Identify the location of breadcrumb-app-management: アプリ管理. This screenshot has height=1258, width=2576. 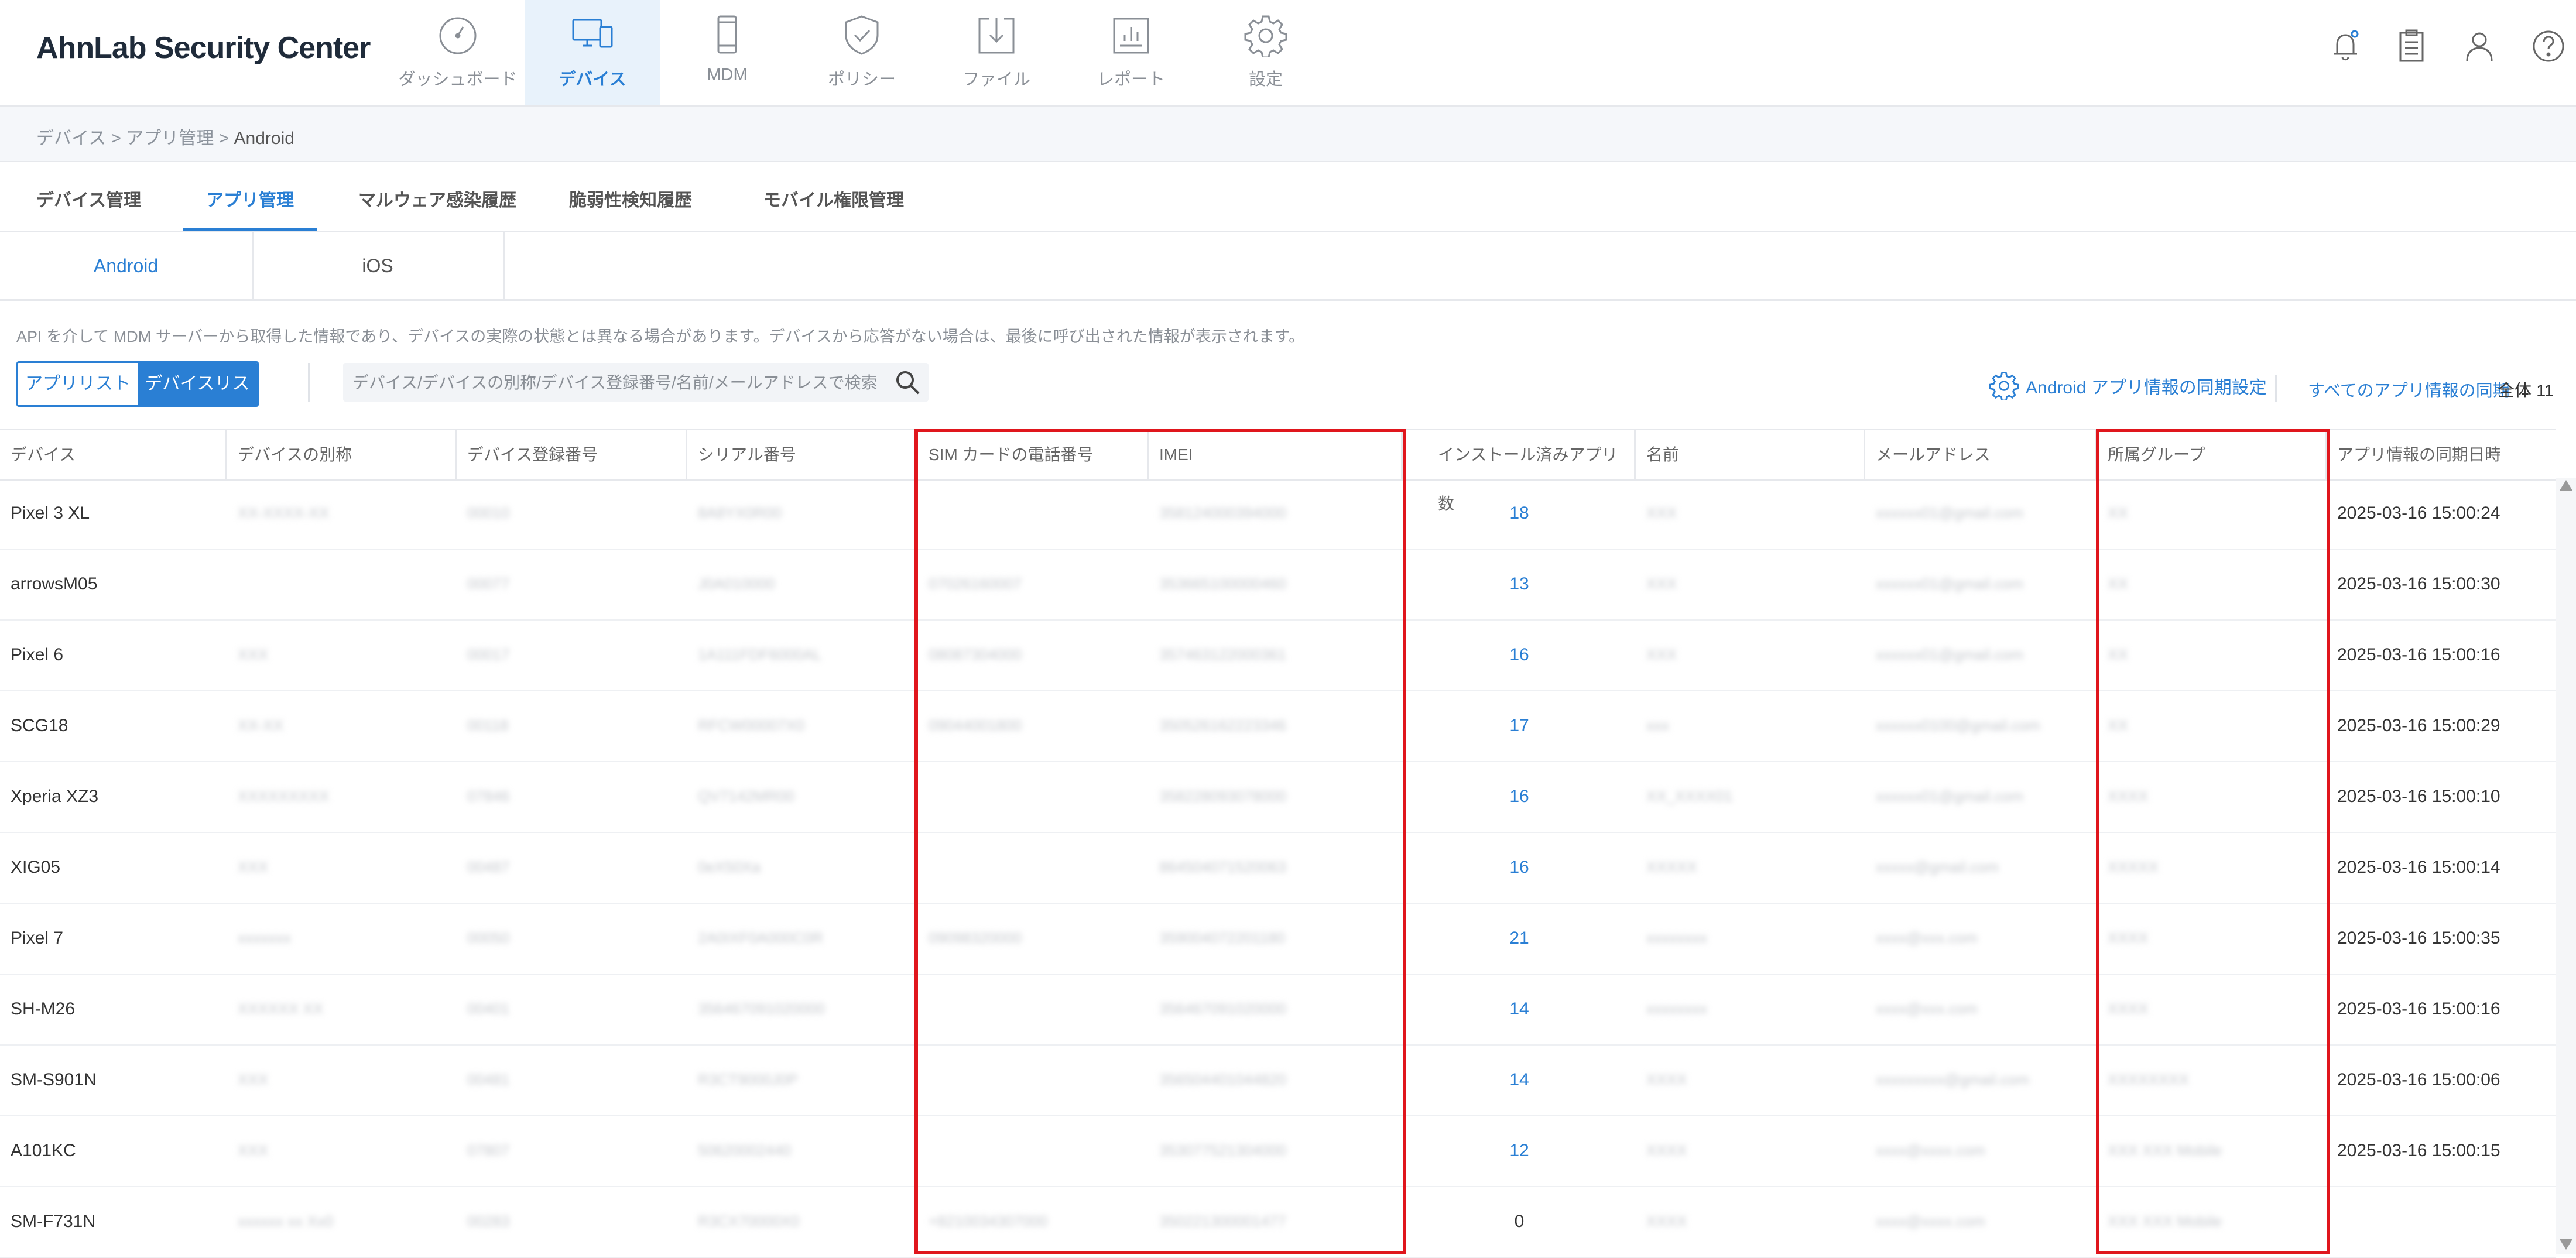
(170, 138).